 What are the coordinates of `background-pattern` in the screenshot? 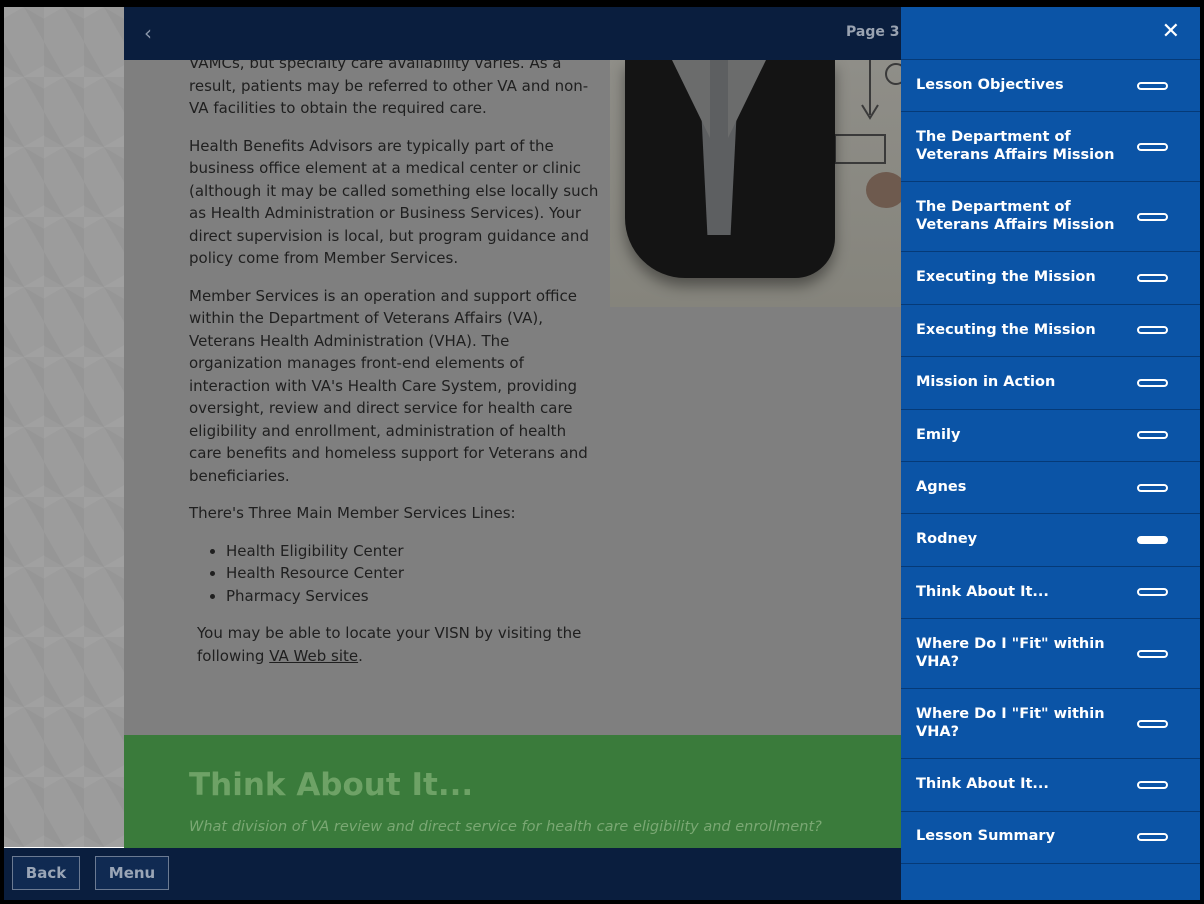 It's located at (64, 427).